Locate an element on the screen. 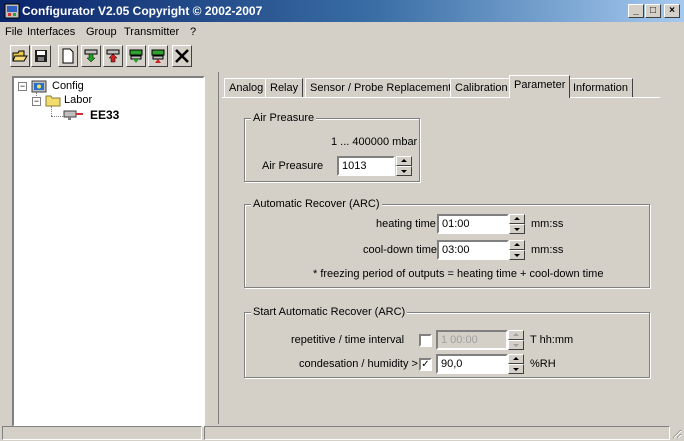 This screenshot has width=684, height=441. new-document-icon is located at coordinates (68, 56).